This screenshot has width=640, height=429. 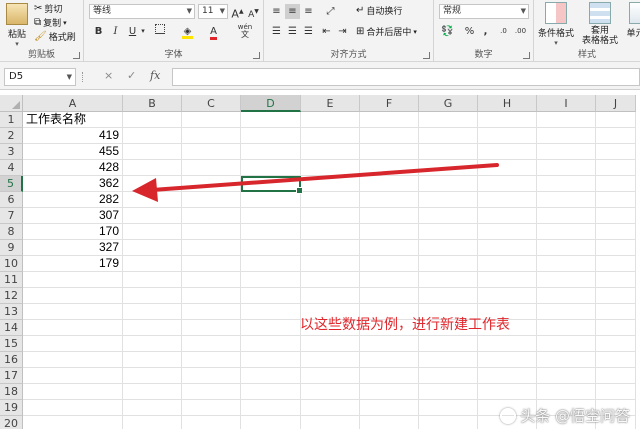 I want to click on arrow-head, so click(x=145, y=190).